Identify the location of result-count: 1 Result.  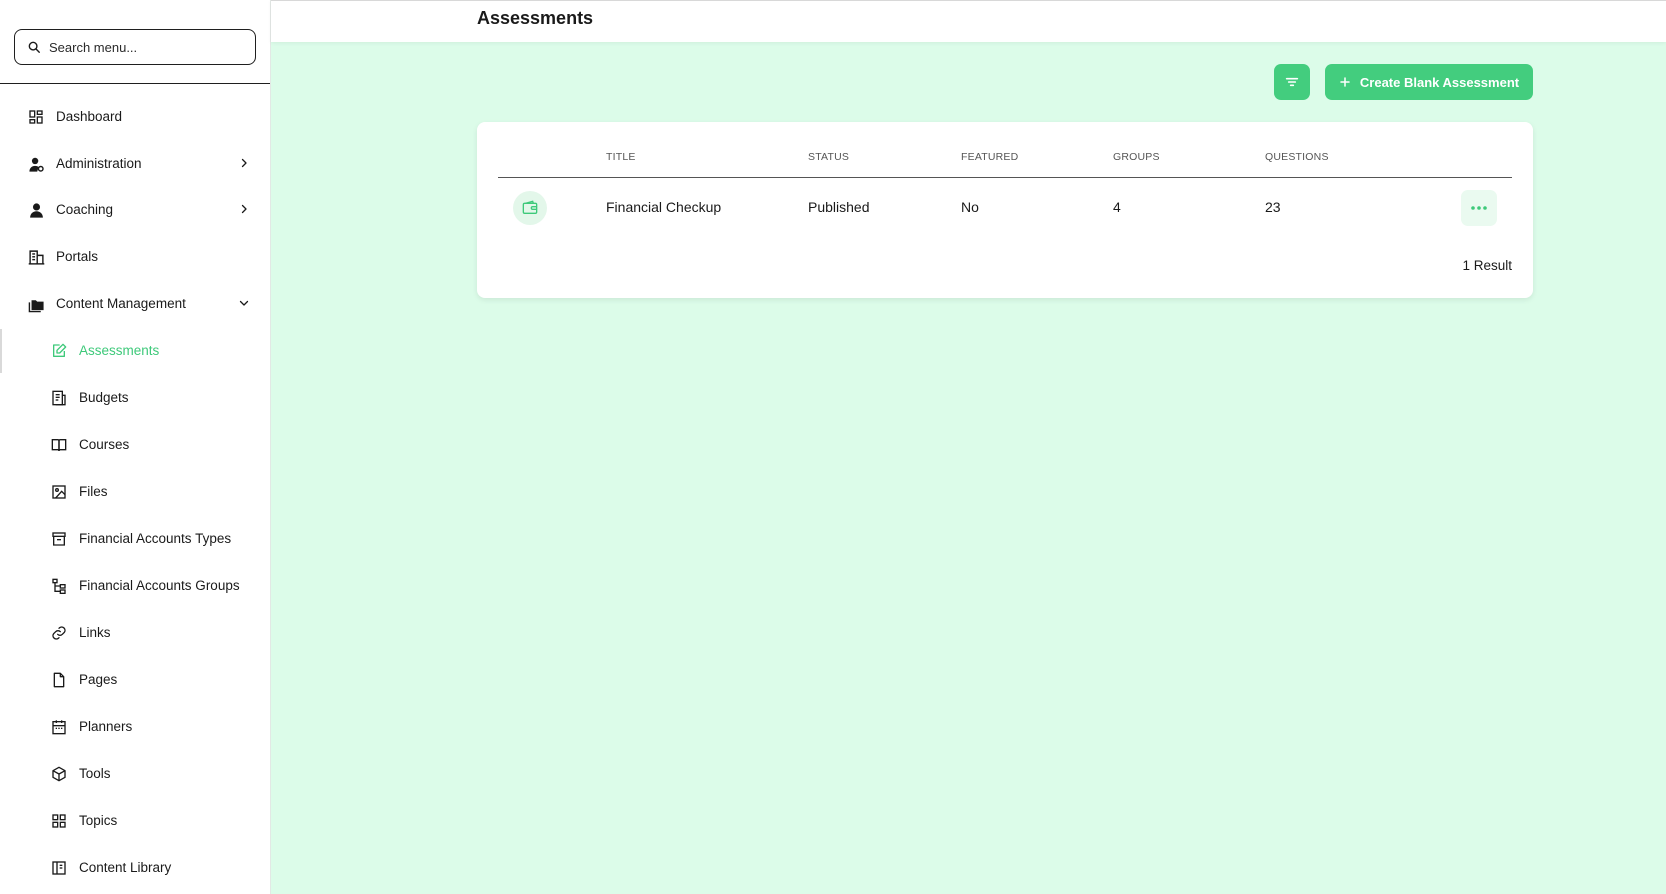
(1487, 265).